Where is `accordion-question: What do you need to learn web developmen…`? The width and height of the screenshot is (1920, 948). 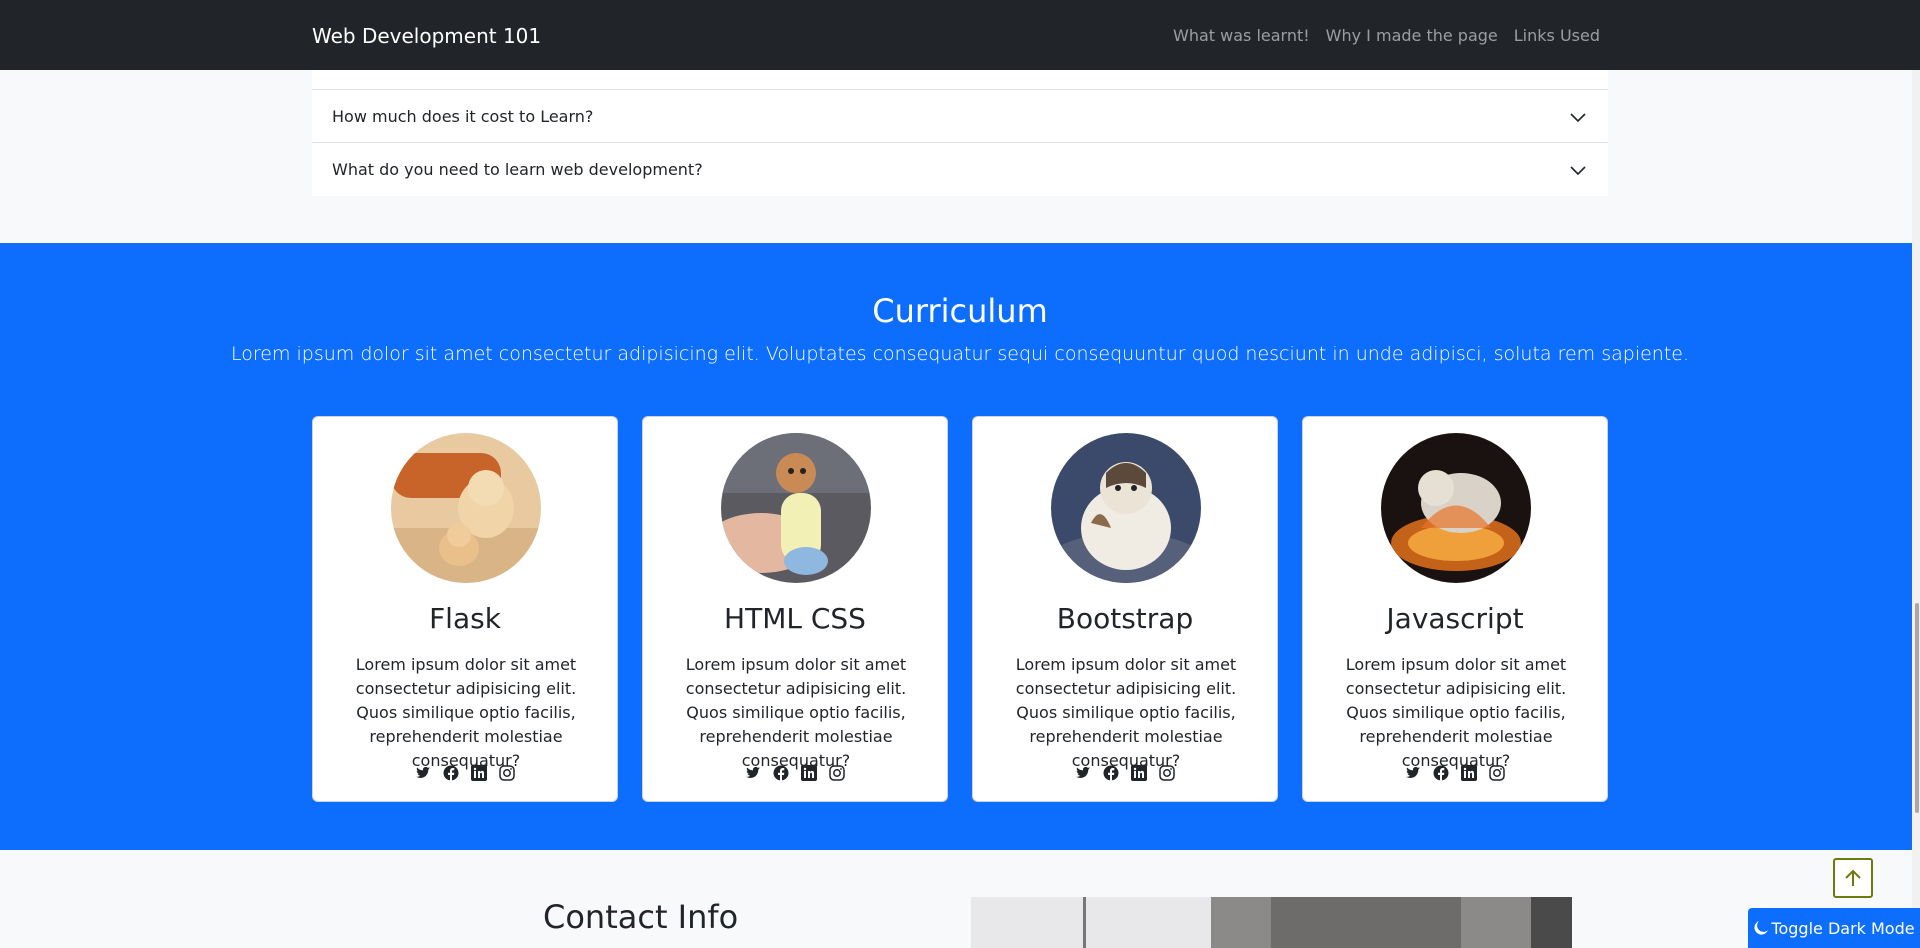
accordion-question: What do you need to learn web developmen… is located at coordinates (517, 169).